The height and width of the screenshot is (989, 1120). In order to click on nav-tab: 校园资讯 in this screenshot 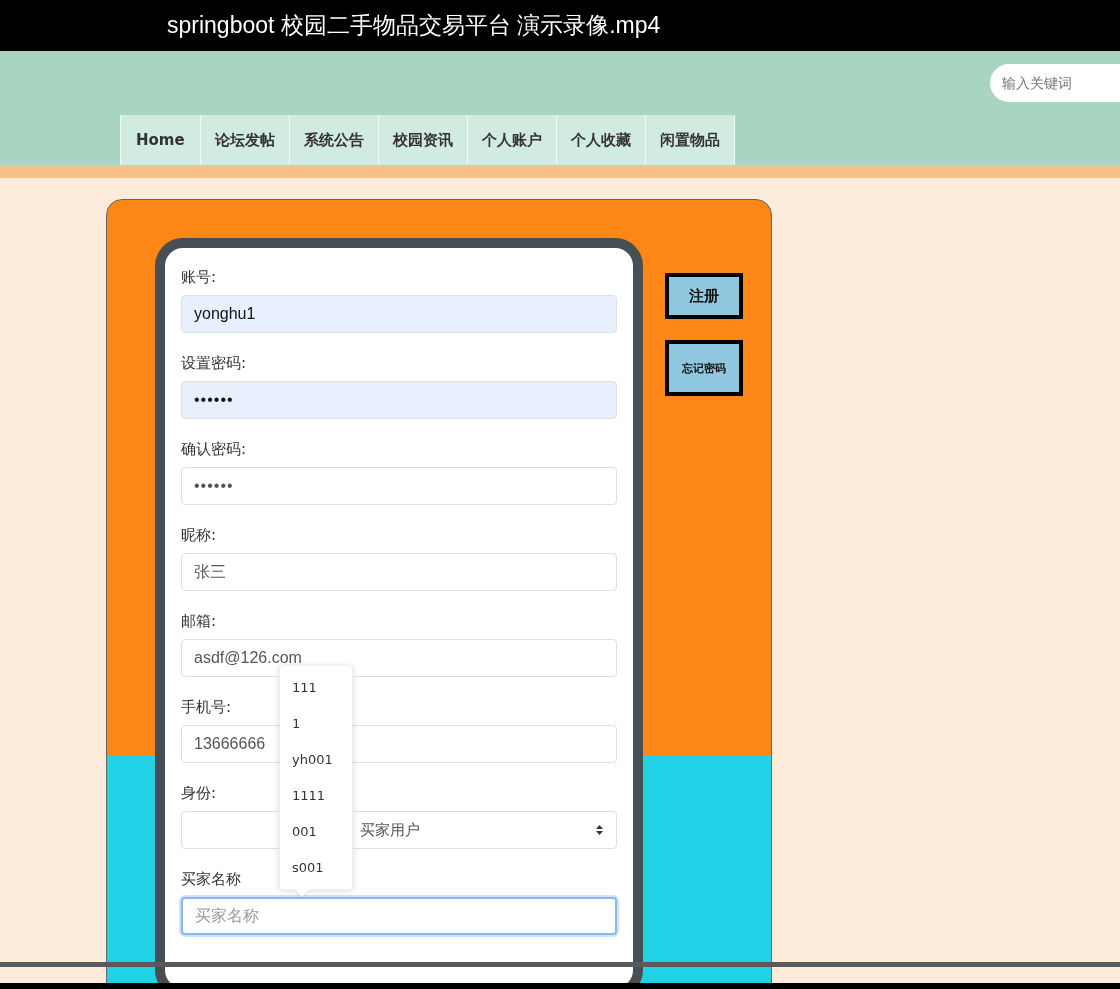, I will do `click(422, 140)`.